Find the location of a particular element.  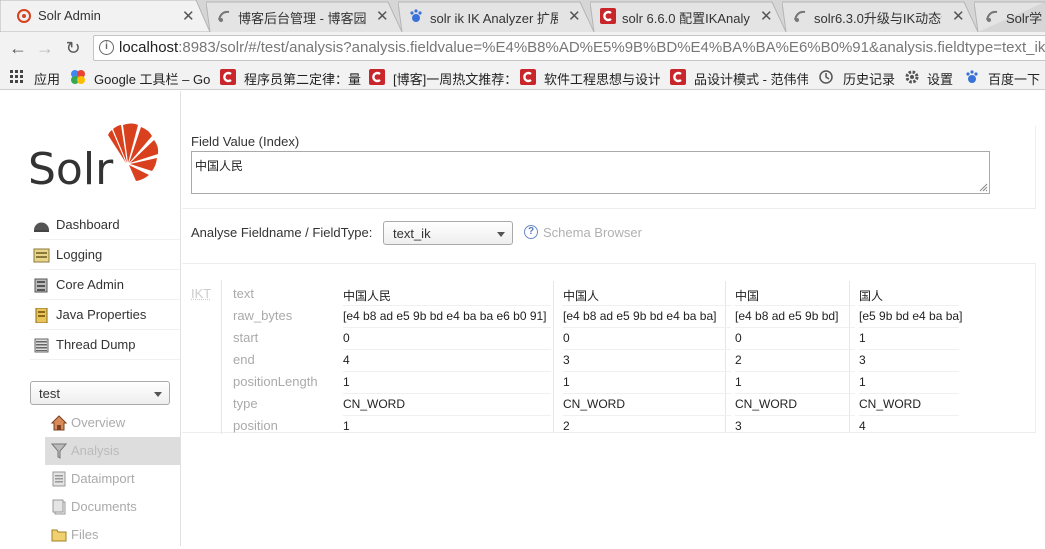

baidu-paw-icon is located at coordinates (416, 15).